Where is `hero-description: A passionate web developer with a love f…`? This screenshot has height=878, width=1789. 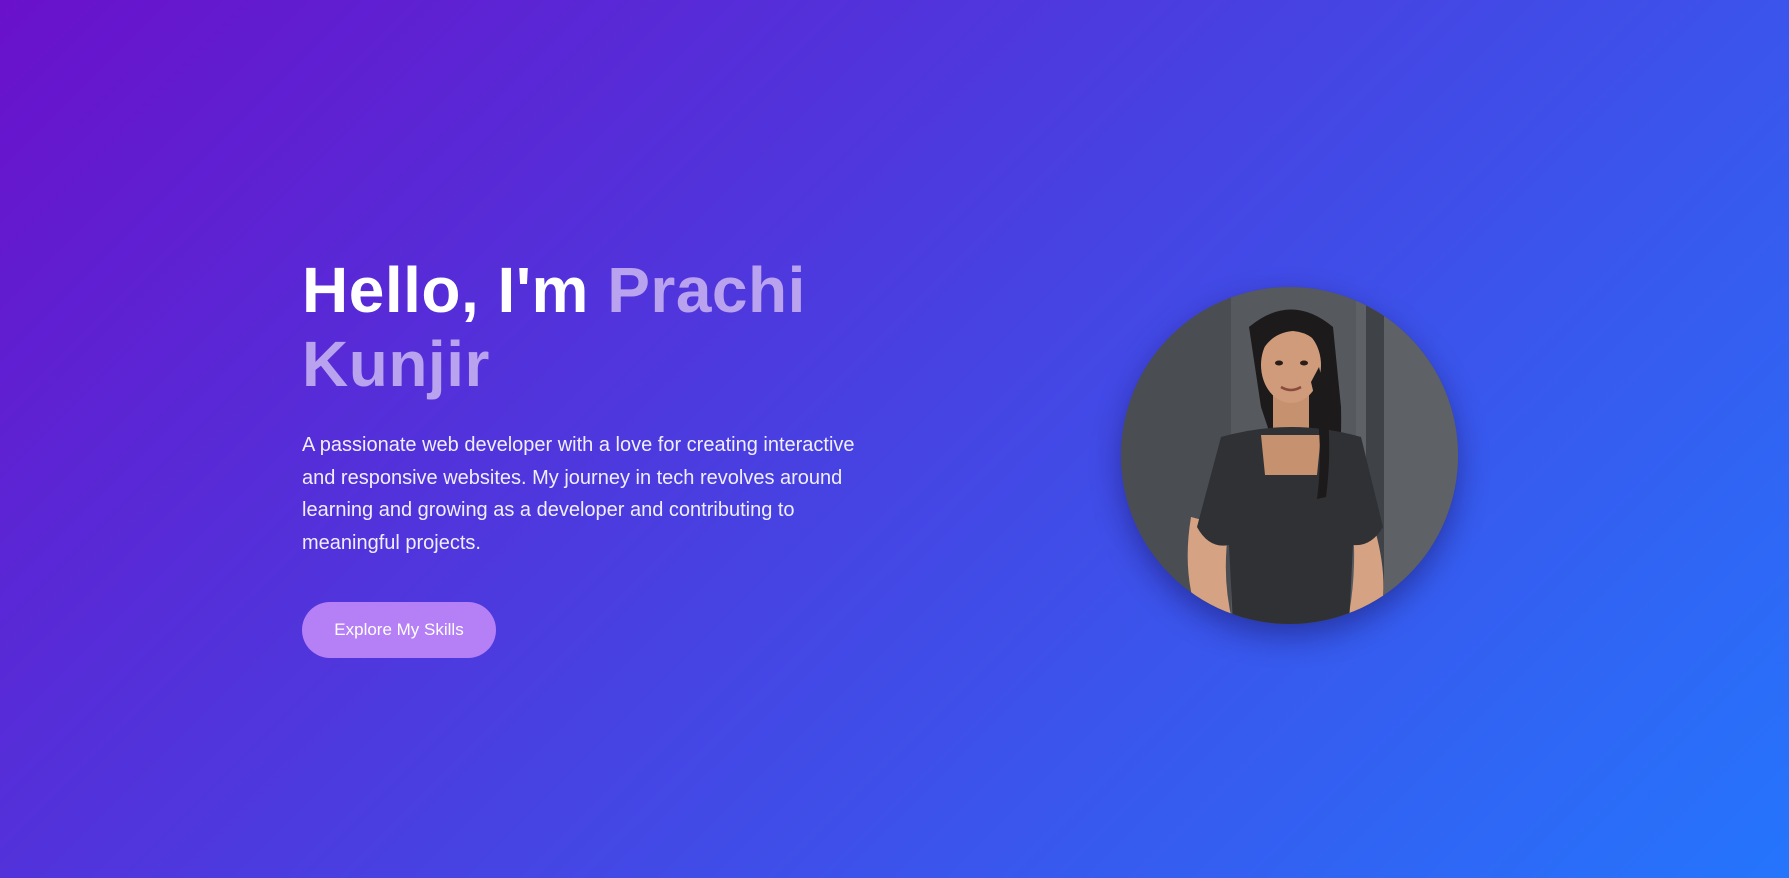
hero-description: A passionate web developer with a love f… is located at coordinates (578, 494).